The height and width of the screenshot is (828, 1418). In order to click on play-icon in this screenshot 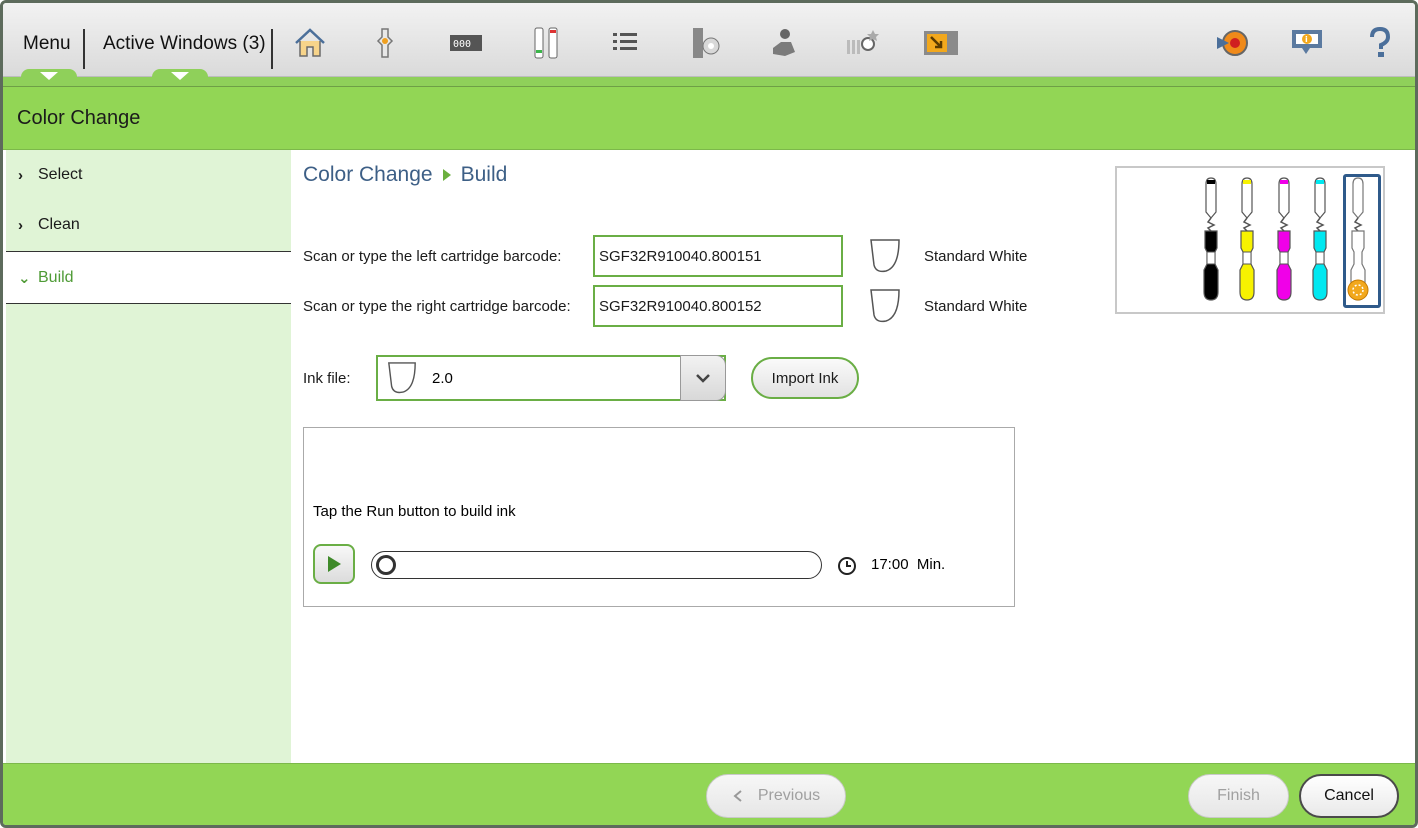, I will do `click(334, 564)`.